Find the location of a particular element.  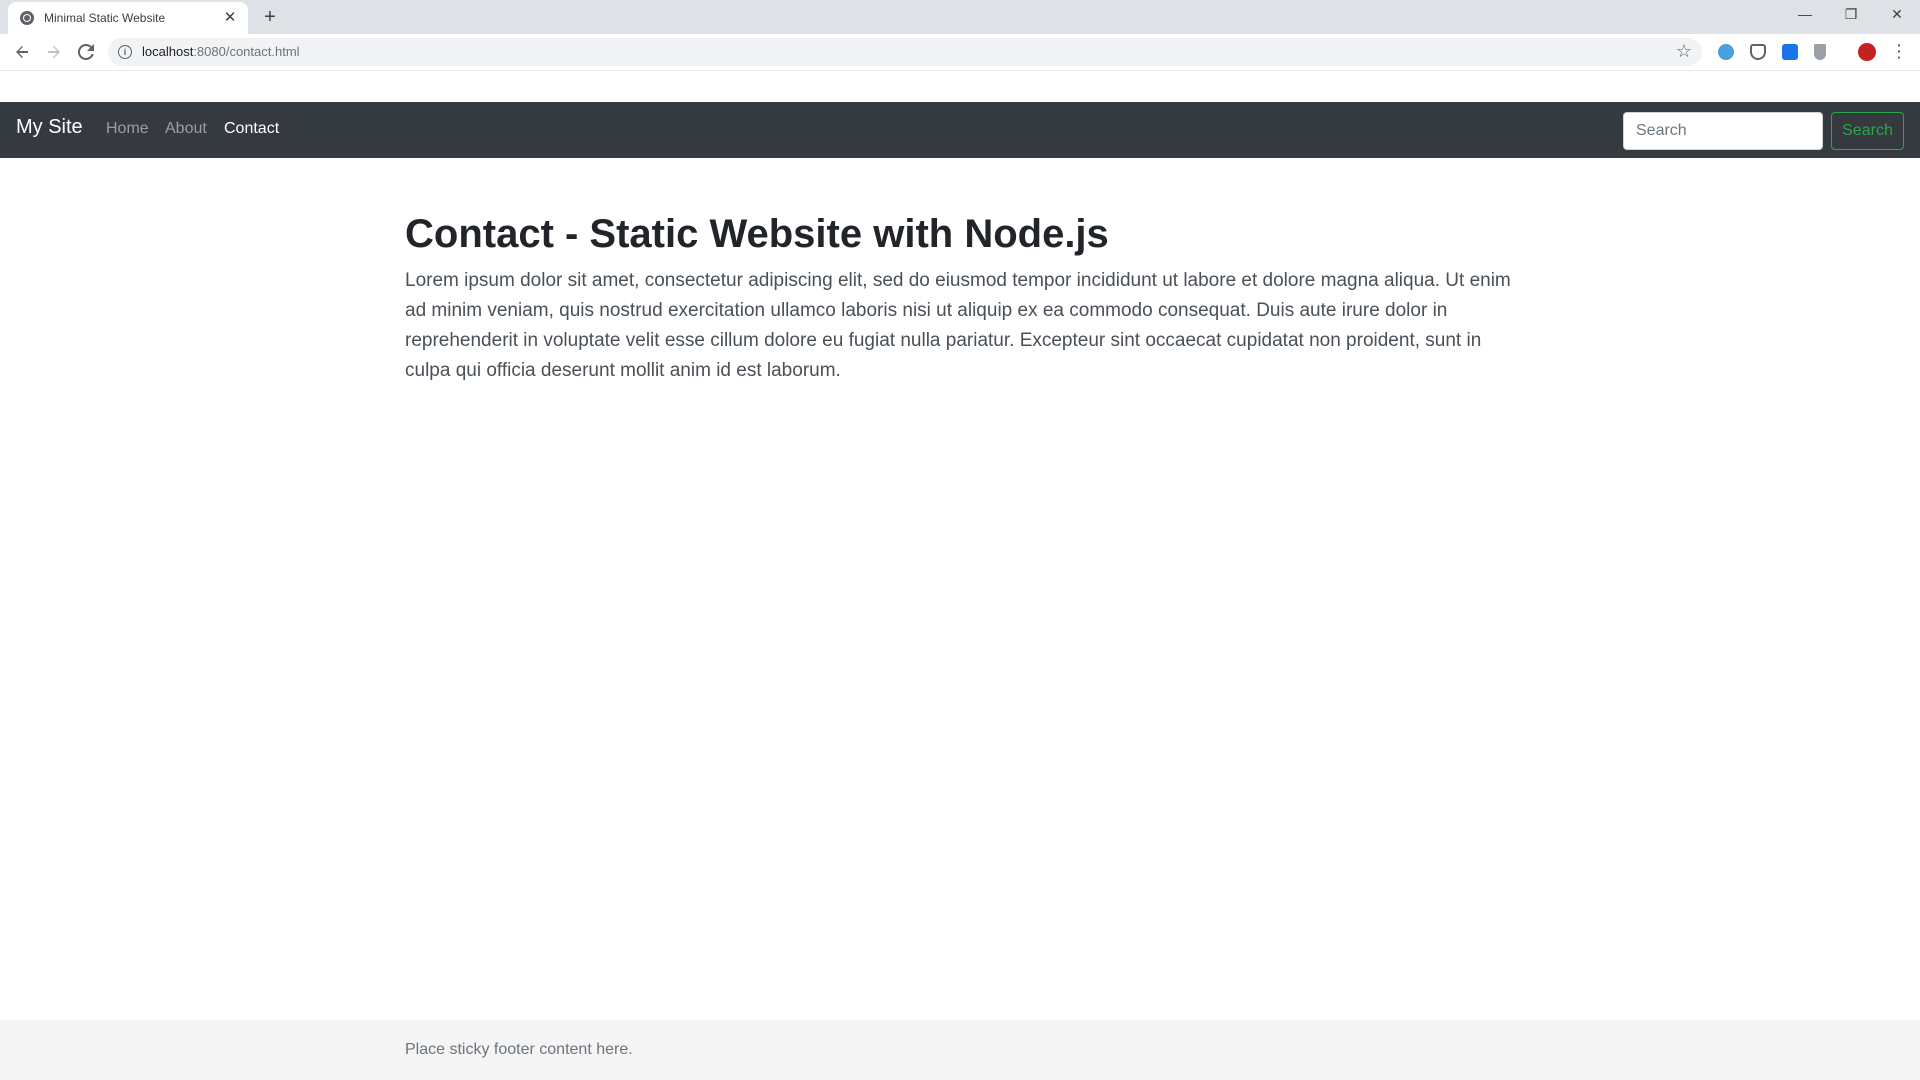

search-input is located at coordinates (1723, 131).